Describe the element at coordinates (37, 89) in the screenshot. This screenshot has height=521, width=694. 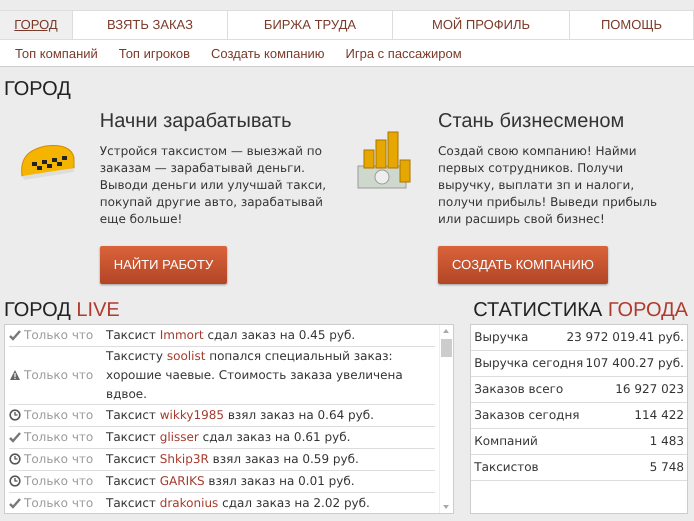
I see `page-title: ГОРОД` at that location.